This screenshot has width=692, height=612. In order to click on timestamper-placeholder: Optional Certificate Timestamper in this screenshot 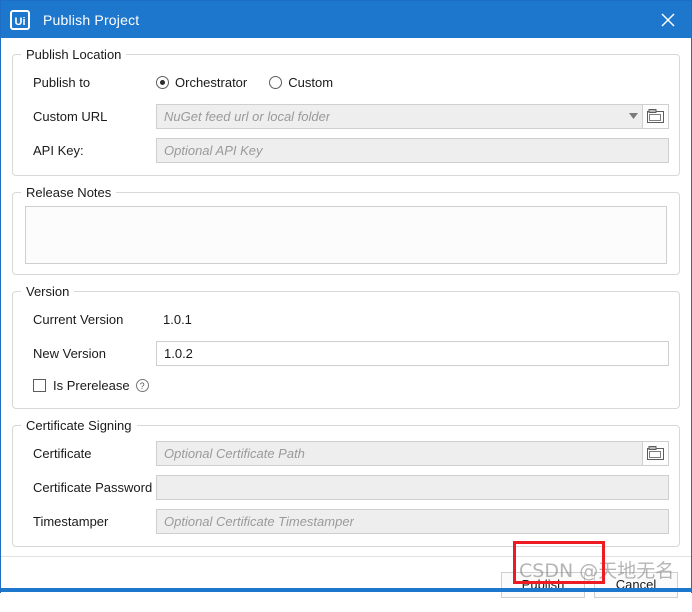, I will do `click(259, 521)`.